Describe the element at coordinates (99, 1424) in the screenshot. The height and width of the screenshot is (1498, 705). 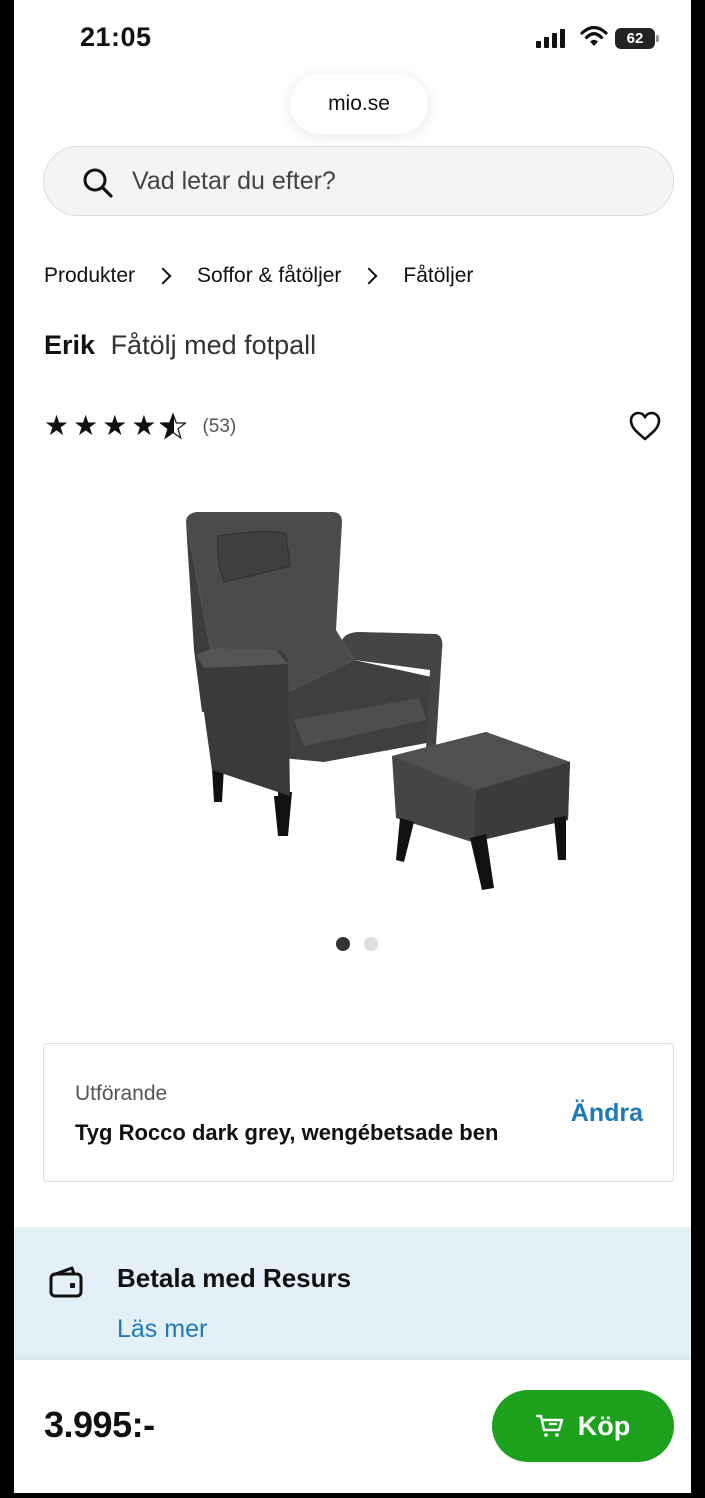
I see `product-price: 3.995:-` at that location.